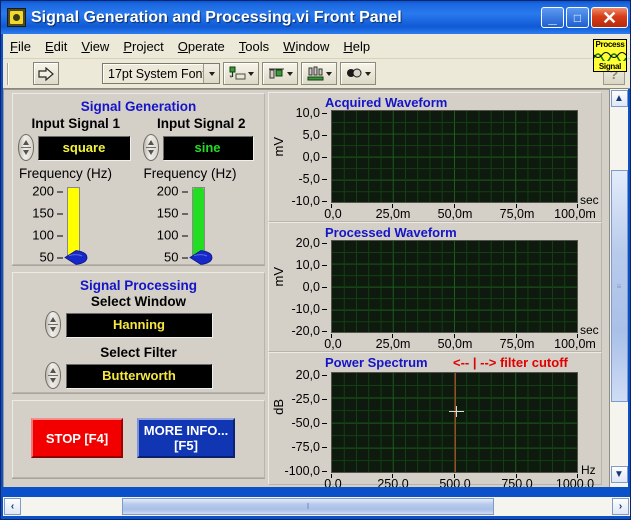 The height and width of the screenshot is (520, 631). Describe the element at coordinates (237, 73) in the screenshot. I see `text-settings-icon: *` at that location.